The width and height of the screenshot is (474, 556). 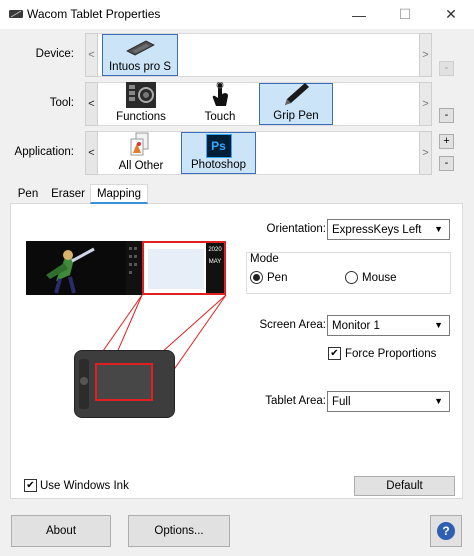 I want to click on application-label: Application:, so click(x=44, y=152).